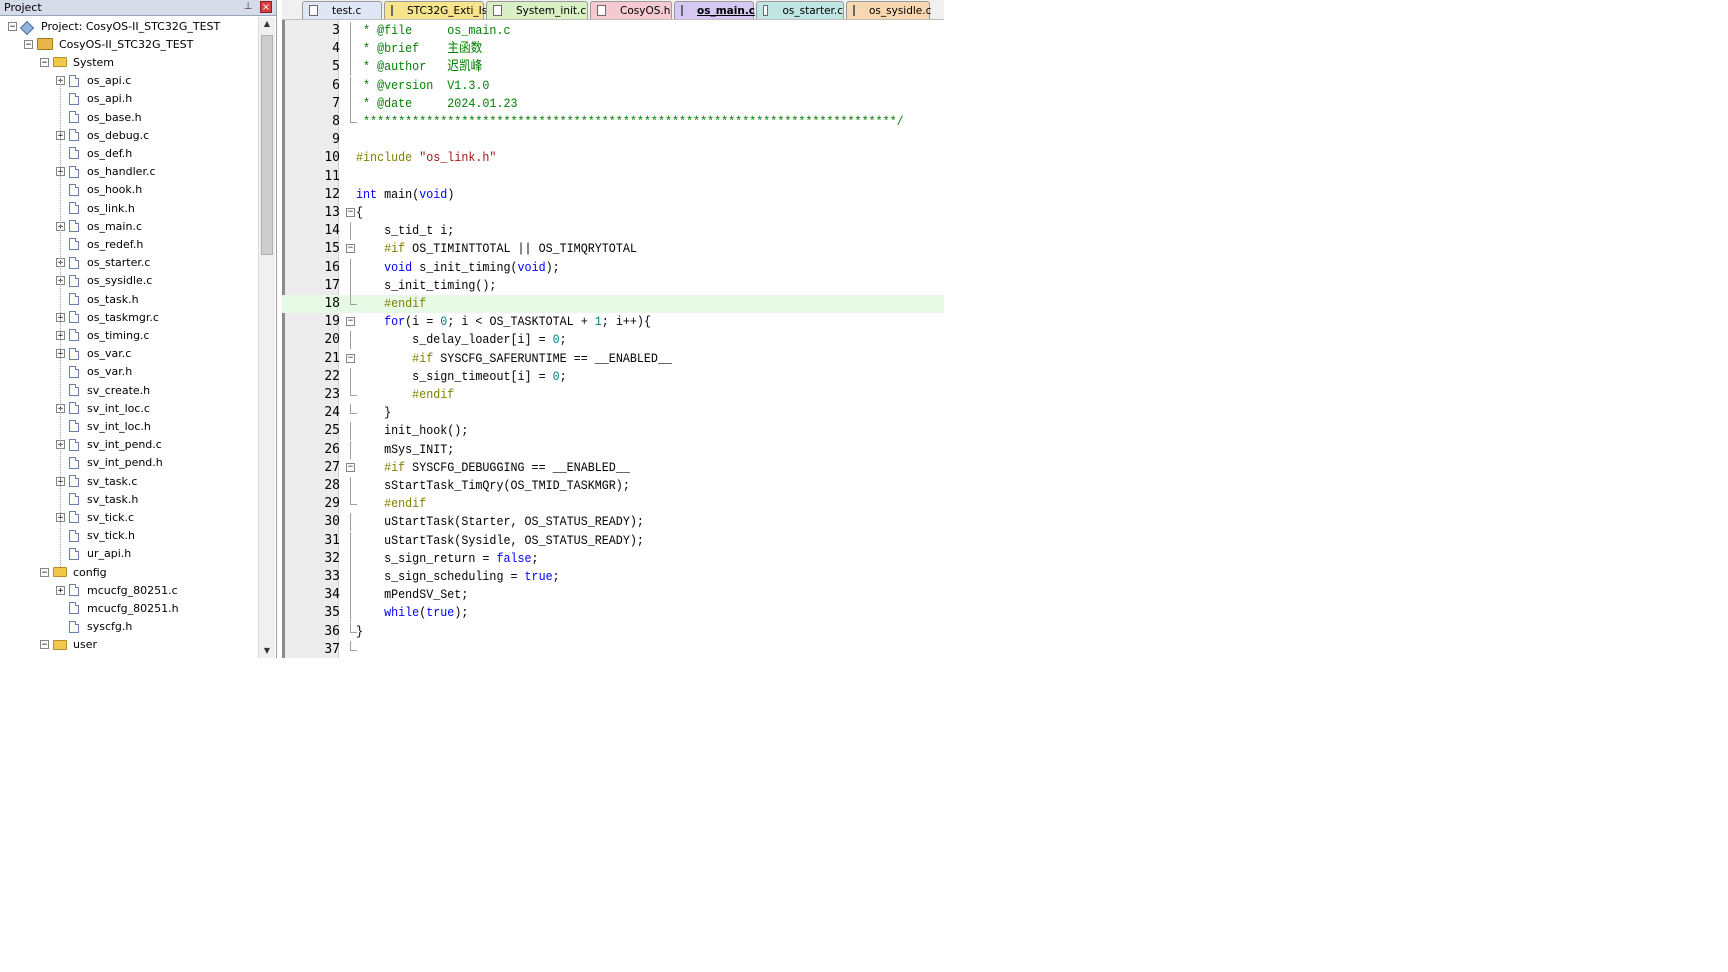  Describe the element at coordinates (613, 486) in the screenshot. I see `code-line: 28 sStartTask_TimQry(OS_TMID_TASKMGR);` at that location.